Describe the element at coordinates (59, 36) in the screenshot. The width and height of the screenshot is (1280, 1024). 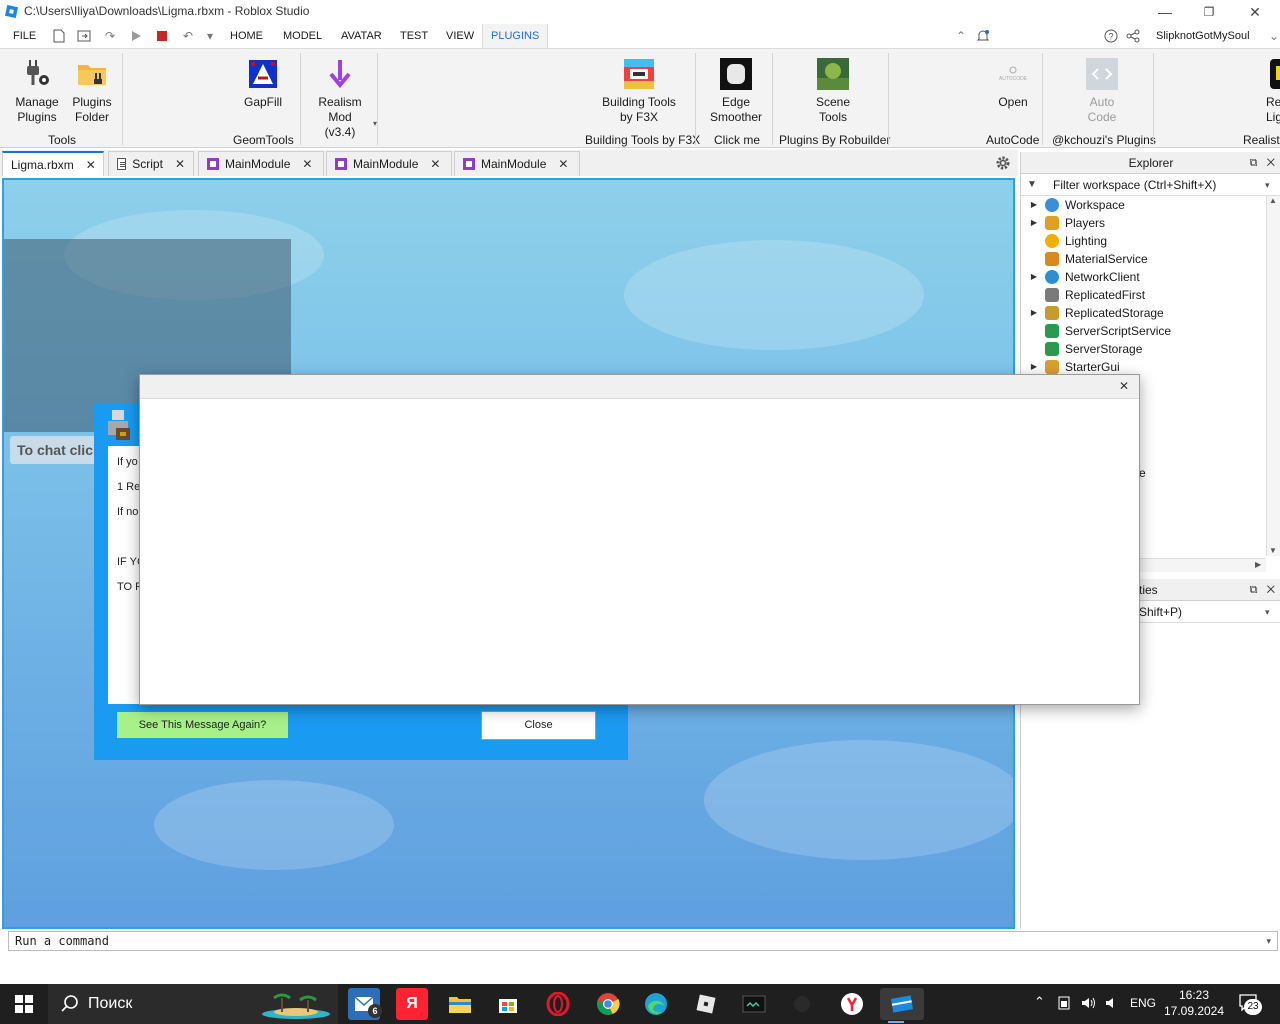
I see `new-file-icon` at that location.